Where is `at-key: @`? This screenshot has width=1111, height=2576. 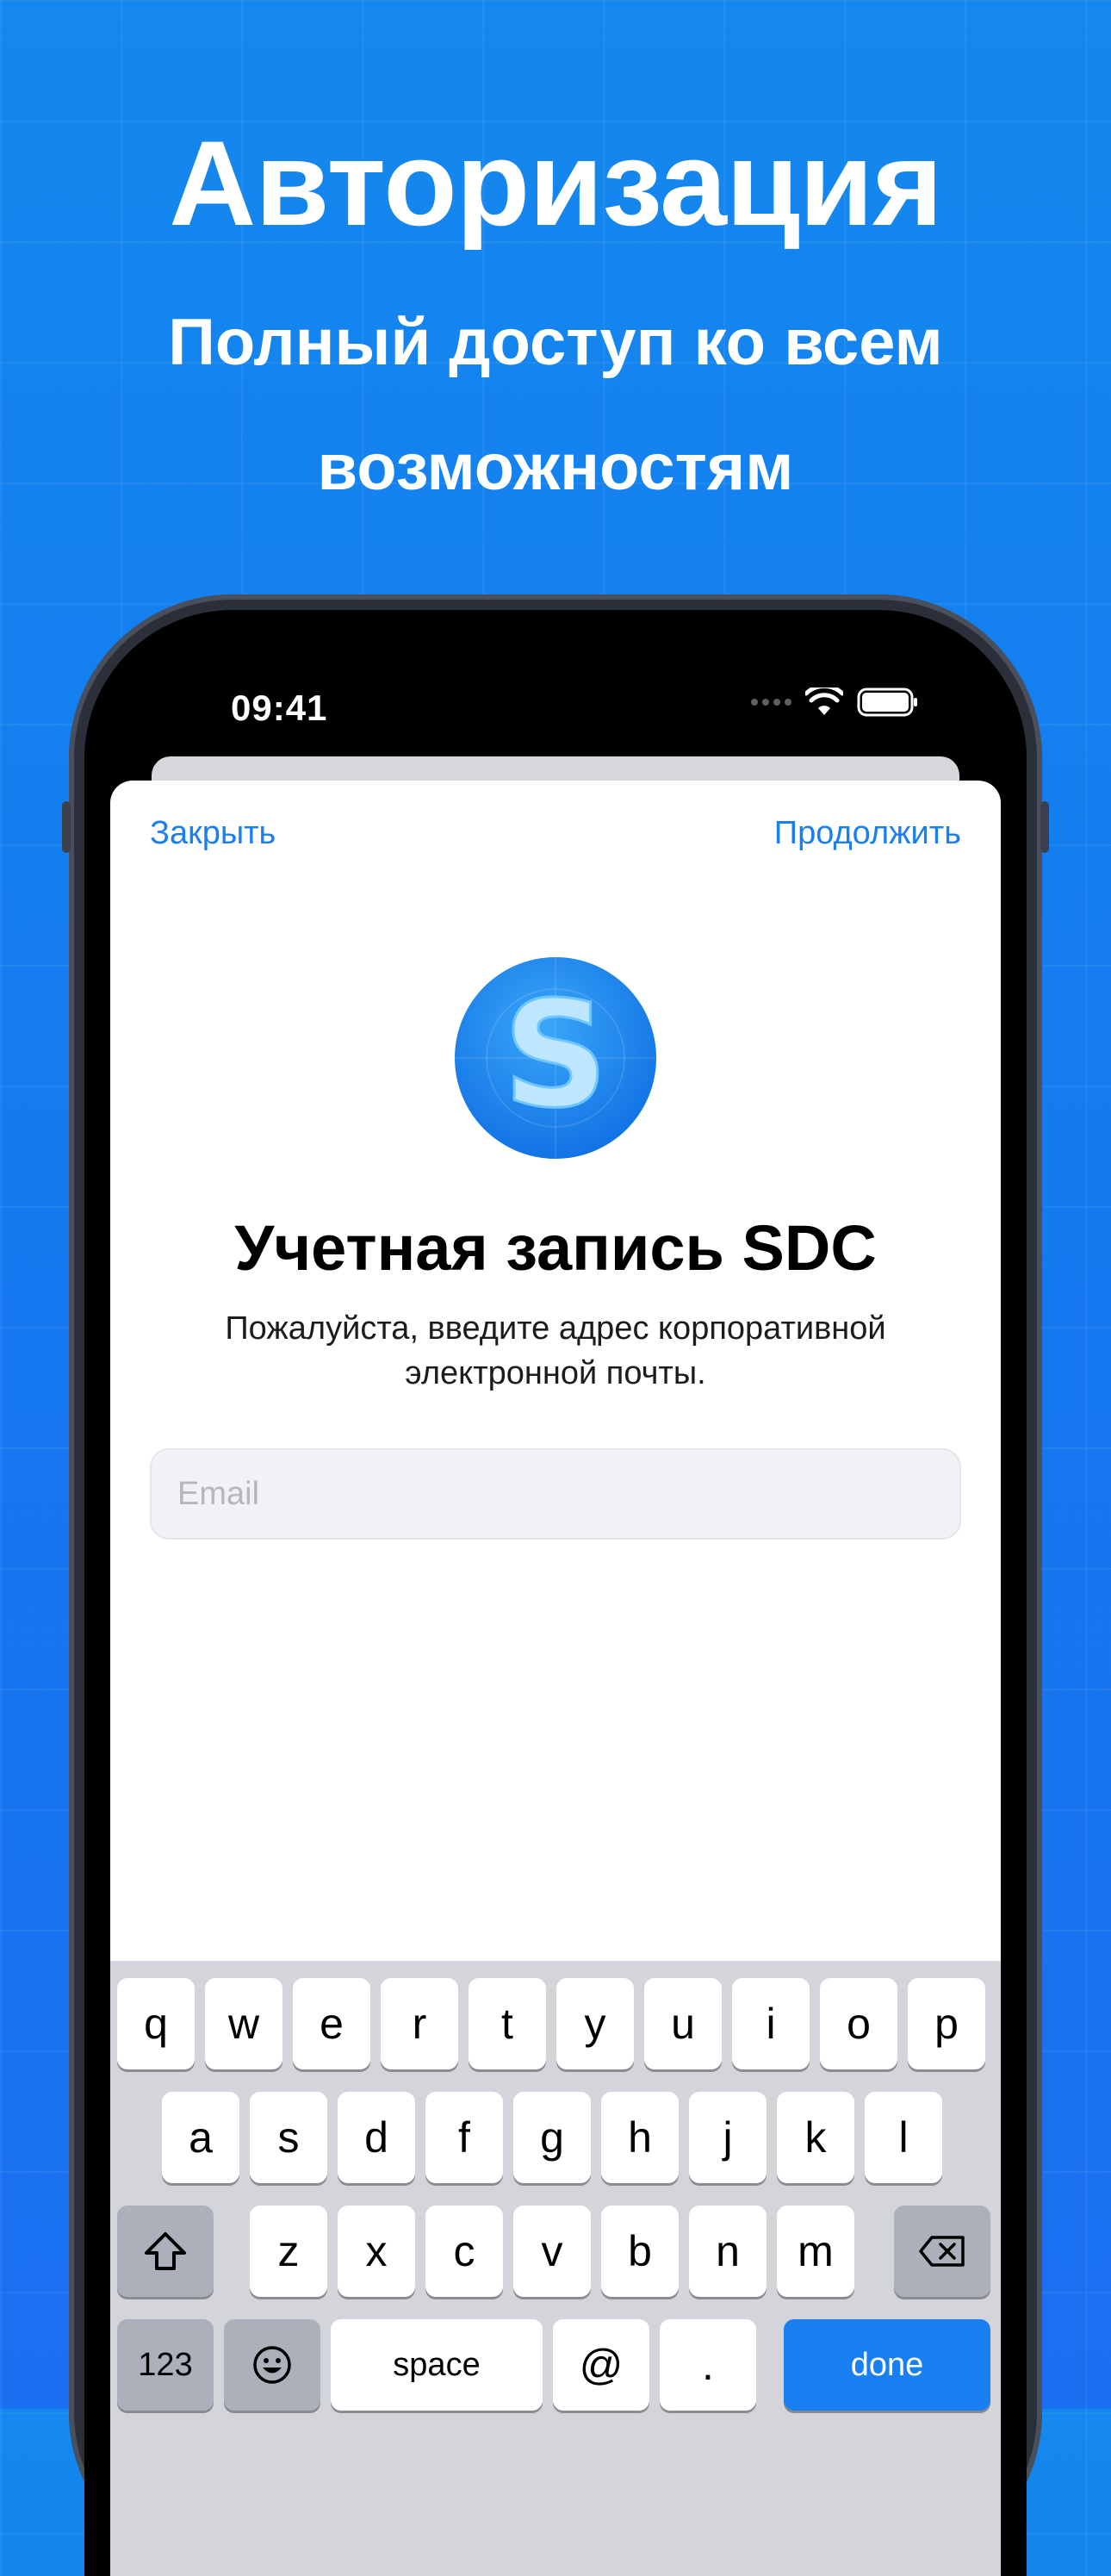
at-key: @ is located at coordinates (601, 2365).